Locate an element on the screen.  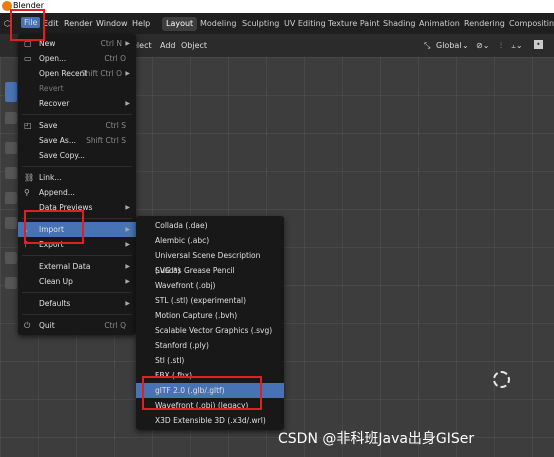
3d-cursor-icon is located at coordinates (501, 379).